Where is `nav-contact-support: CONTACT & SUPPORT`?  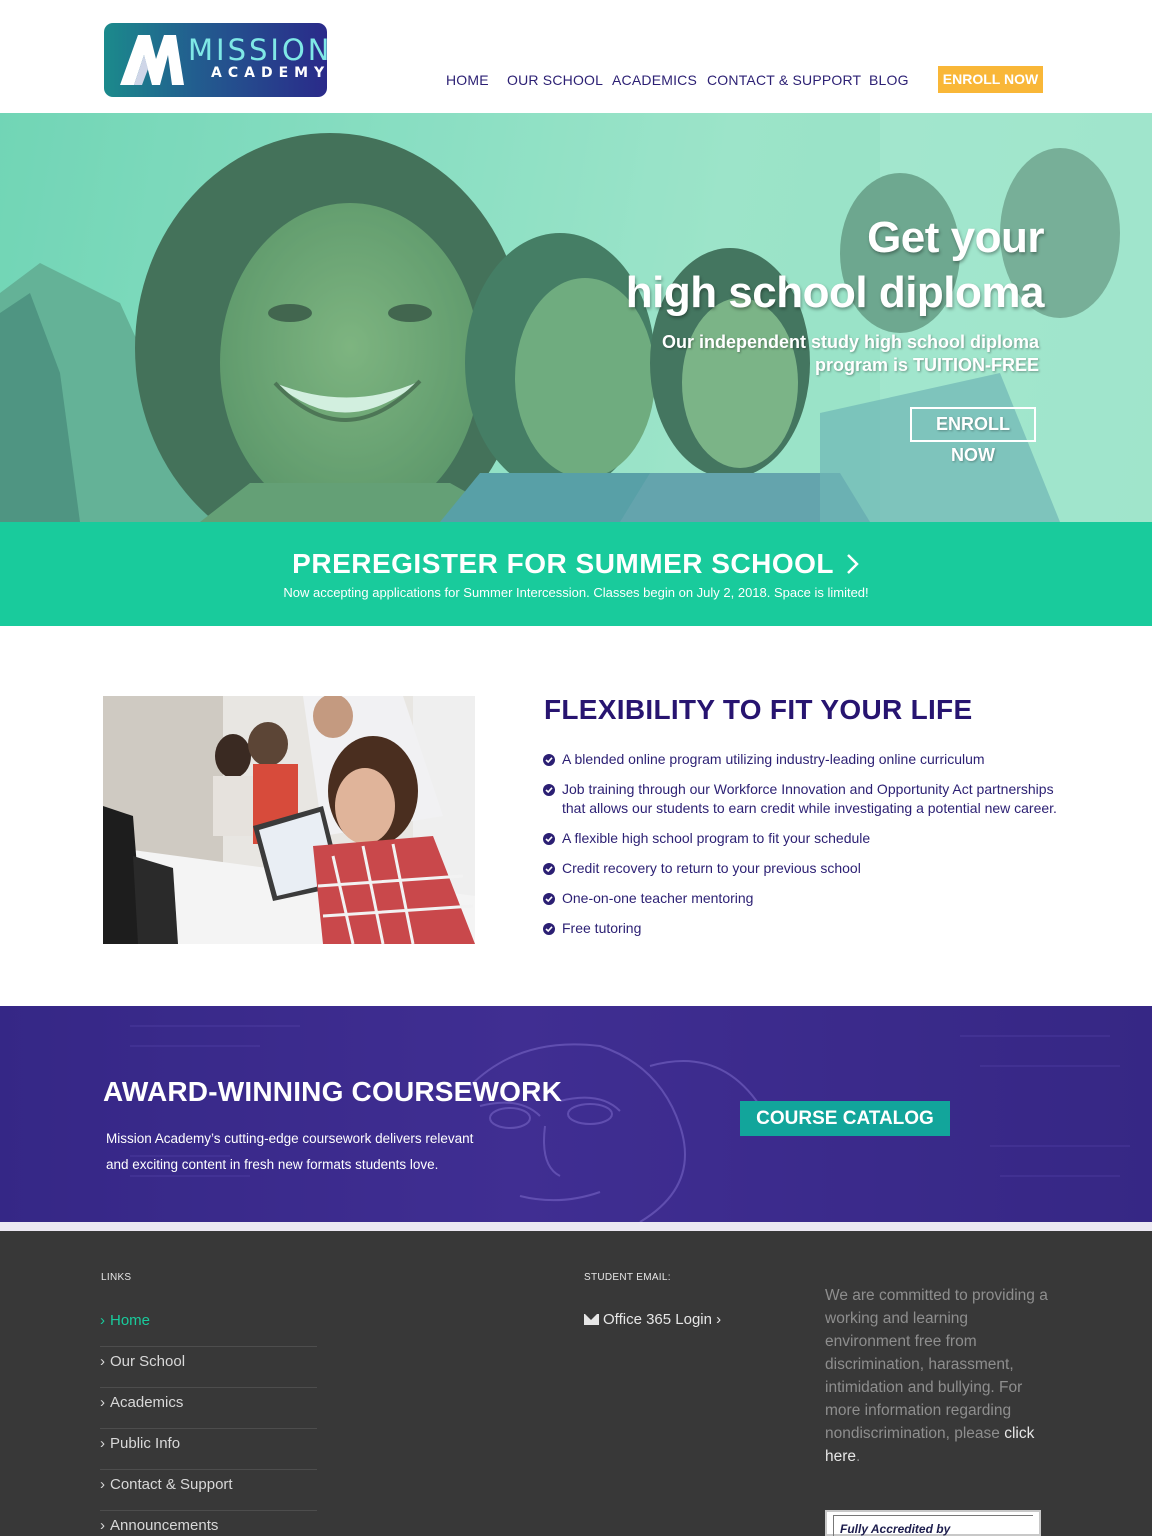
nav-contact-support: CONTACT & SUPPORT is located at coordinates (784, 80).